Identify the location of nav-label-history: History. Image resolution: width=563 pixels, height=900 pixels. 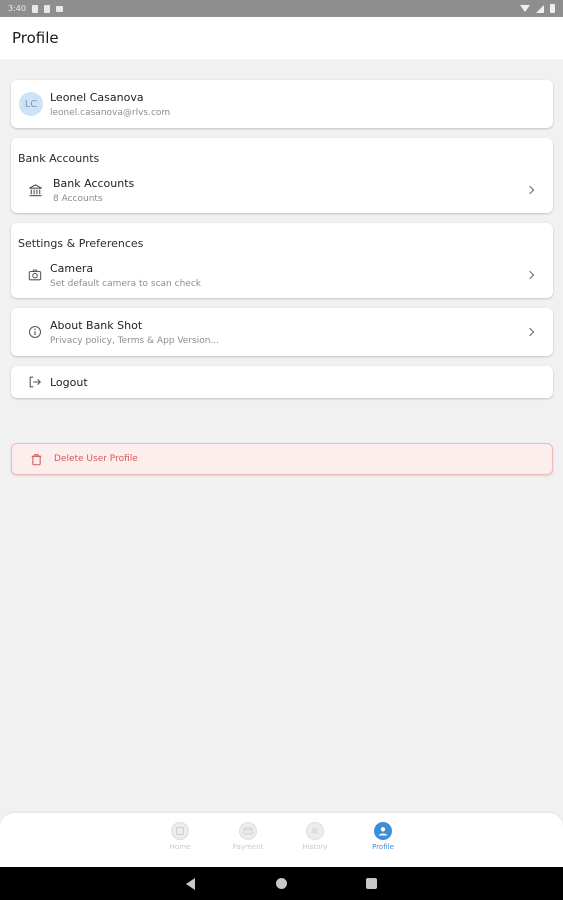
(315, 847).